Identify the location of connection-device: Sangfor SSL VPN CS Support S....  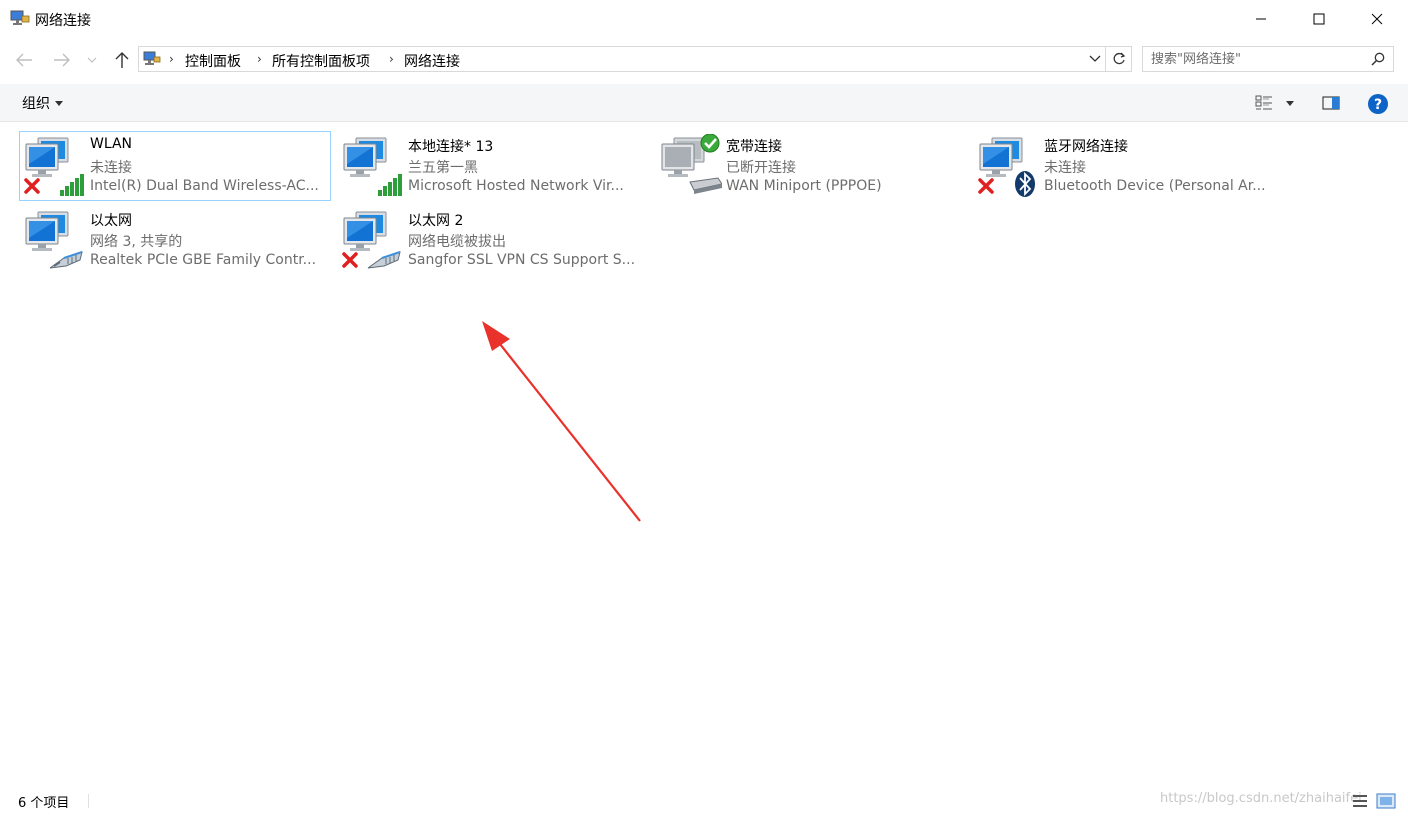
(522, 260).